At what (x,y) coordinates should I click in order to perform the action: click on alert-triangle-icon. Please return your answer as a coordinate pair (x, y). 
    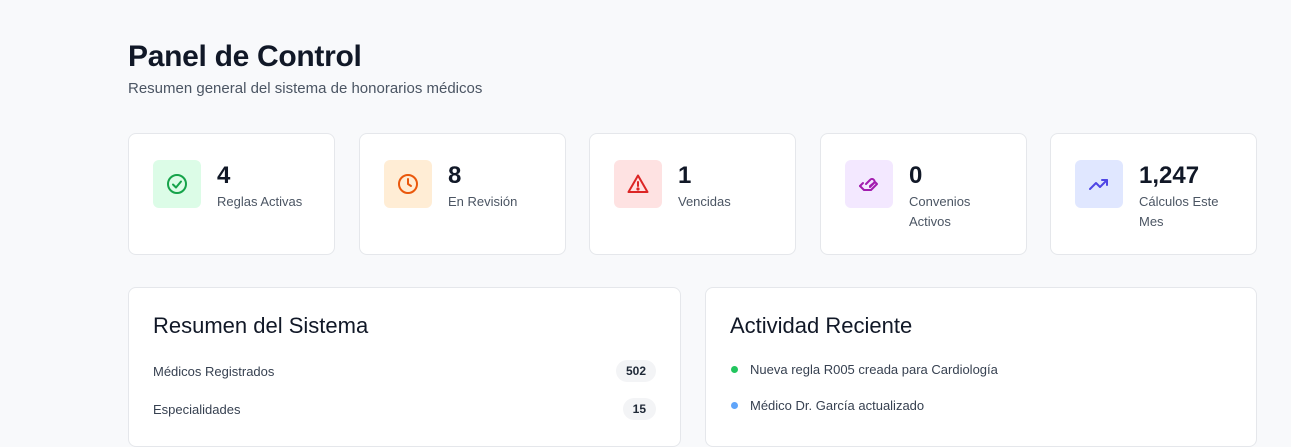
    Looking at the image, I should click on (638, 184).